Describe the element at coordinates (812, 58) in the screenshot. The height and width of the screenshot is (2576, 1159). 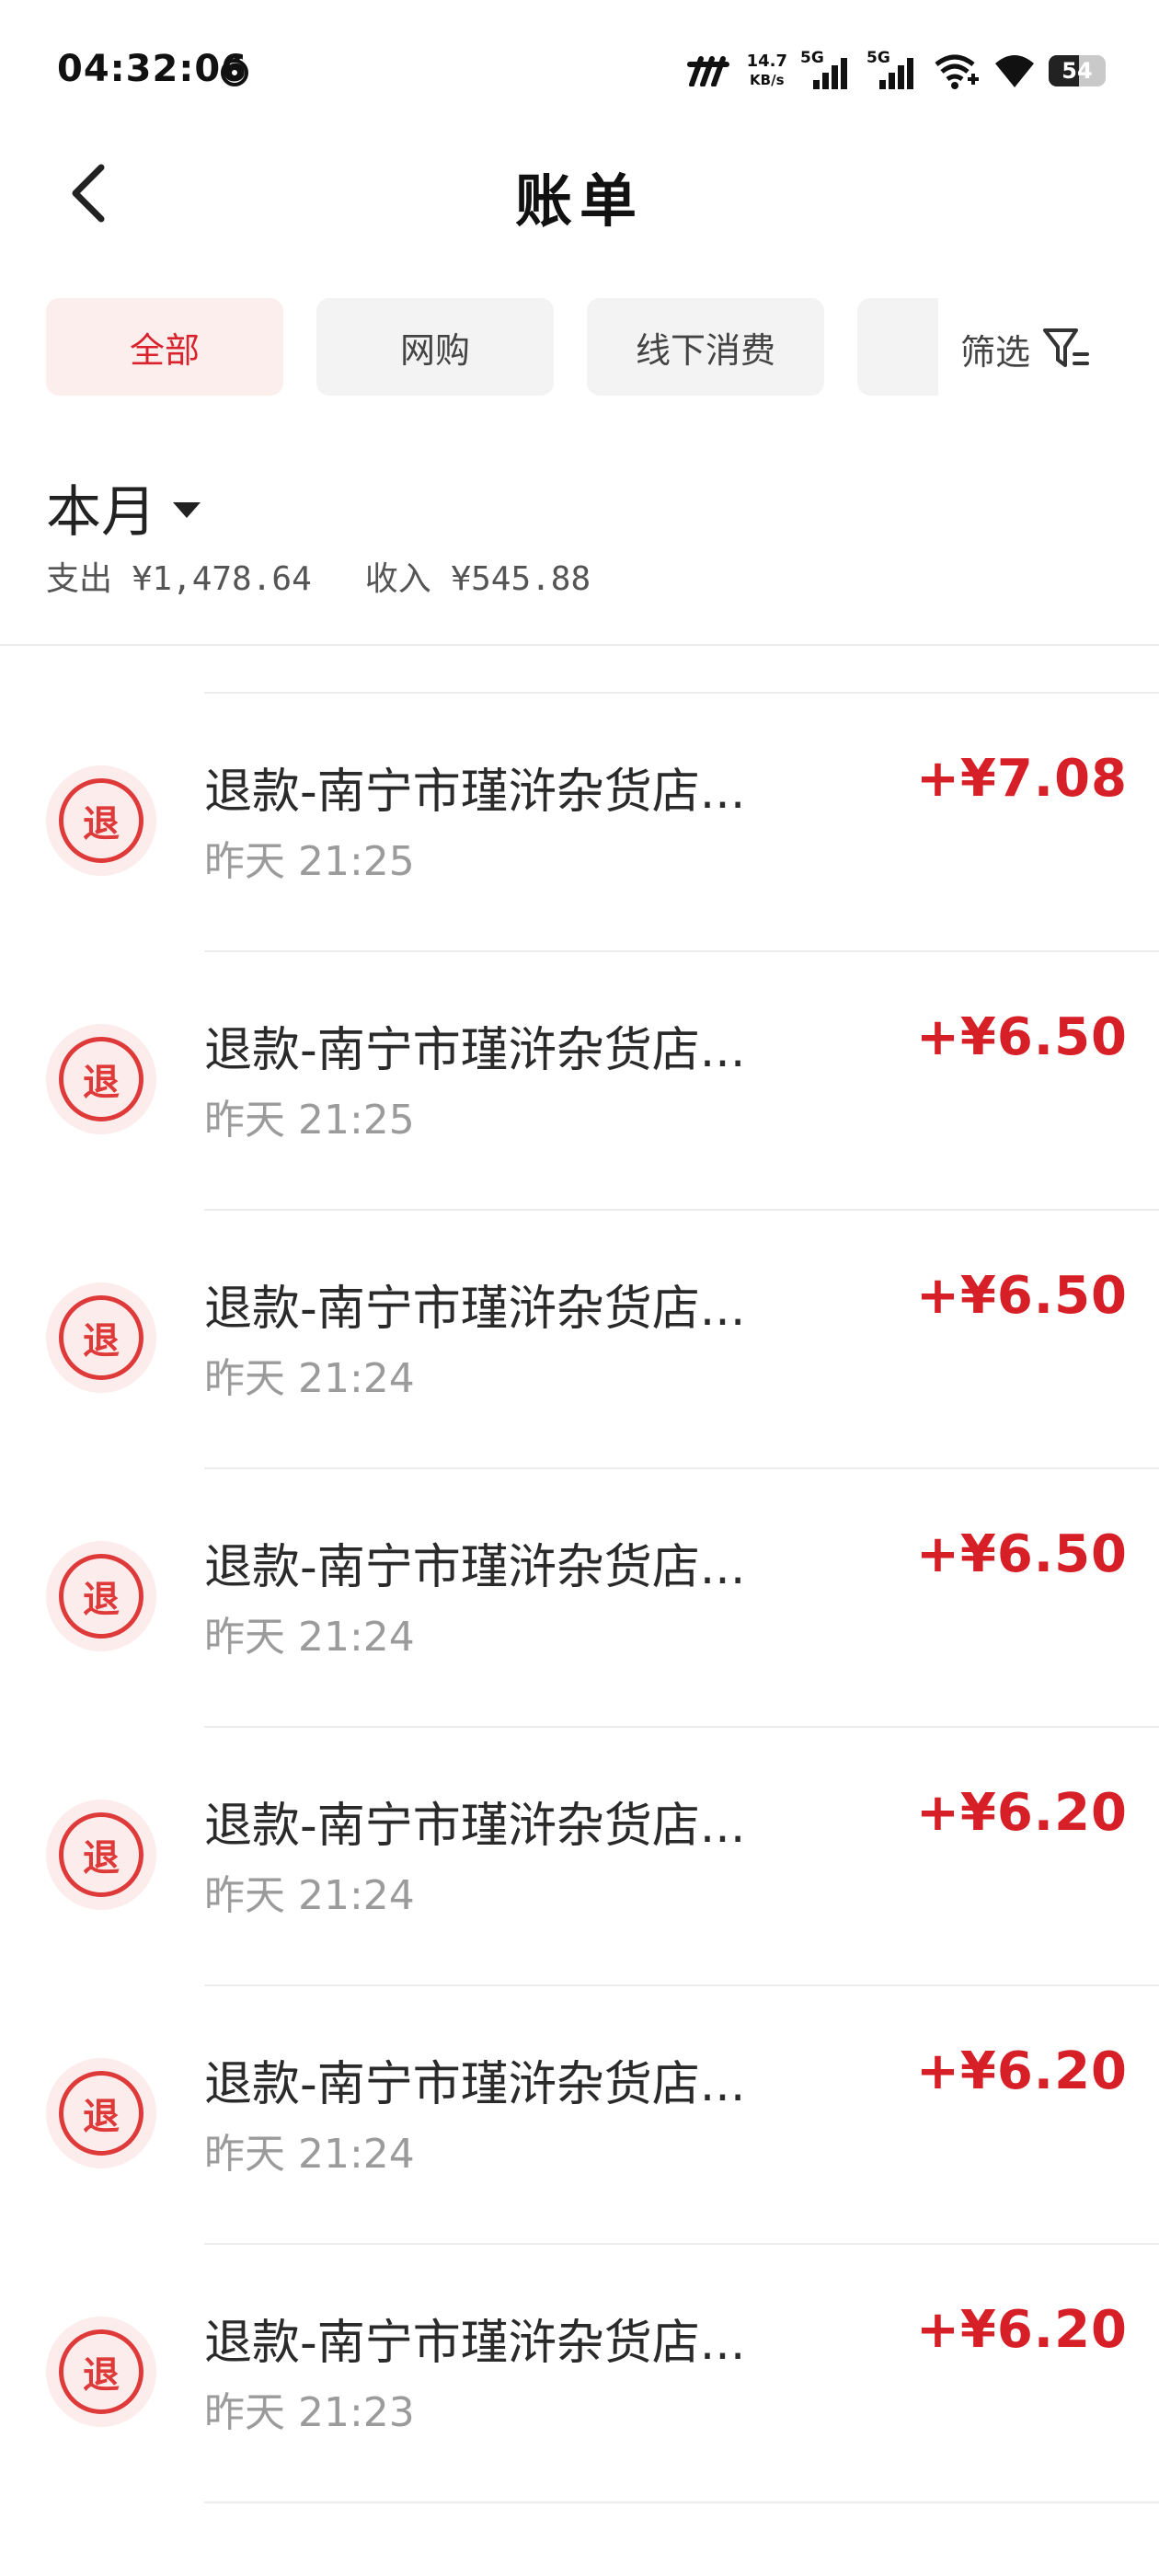
I see `sim1-label: 5G` at that location.